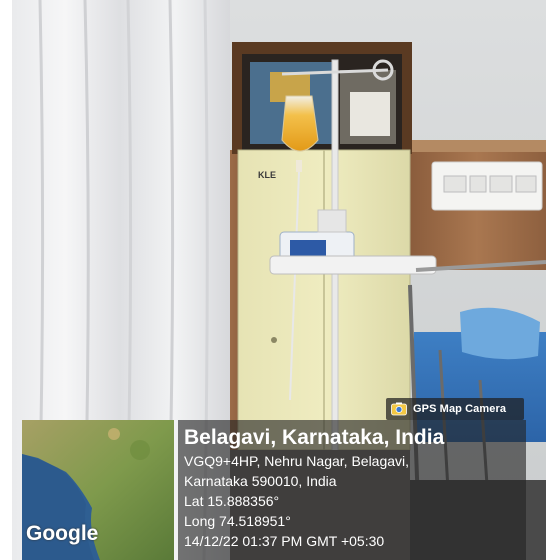 This screenshot has width=546, height=560. I want to click on latitude-readout: Lat 15.888356°, so click(232, 501).